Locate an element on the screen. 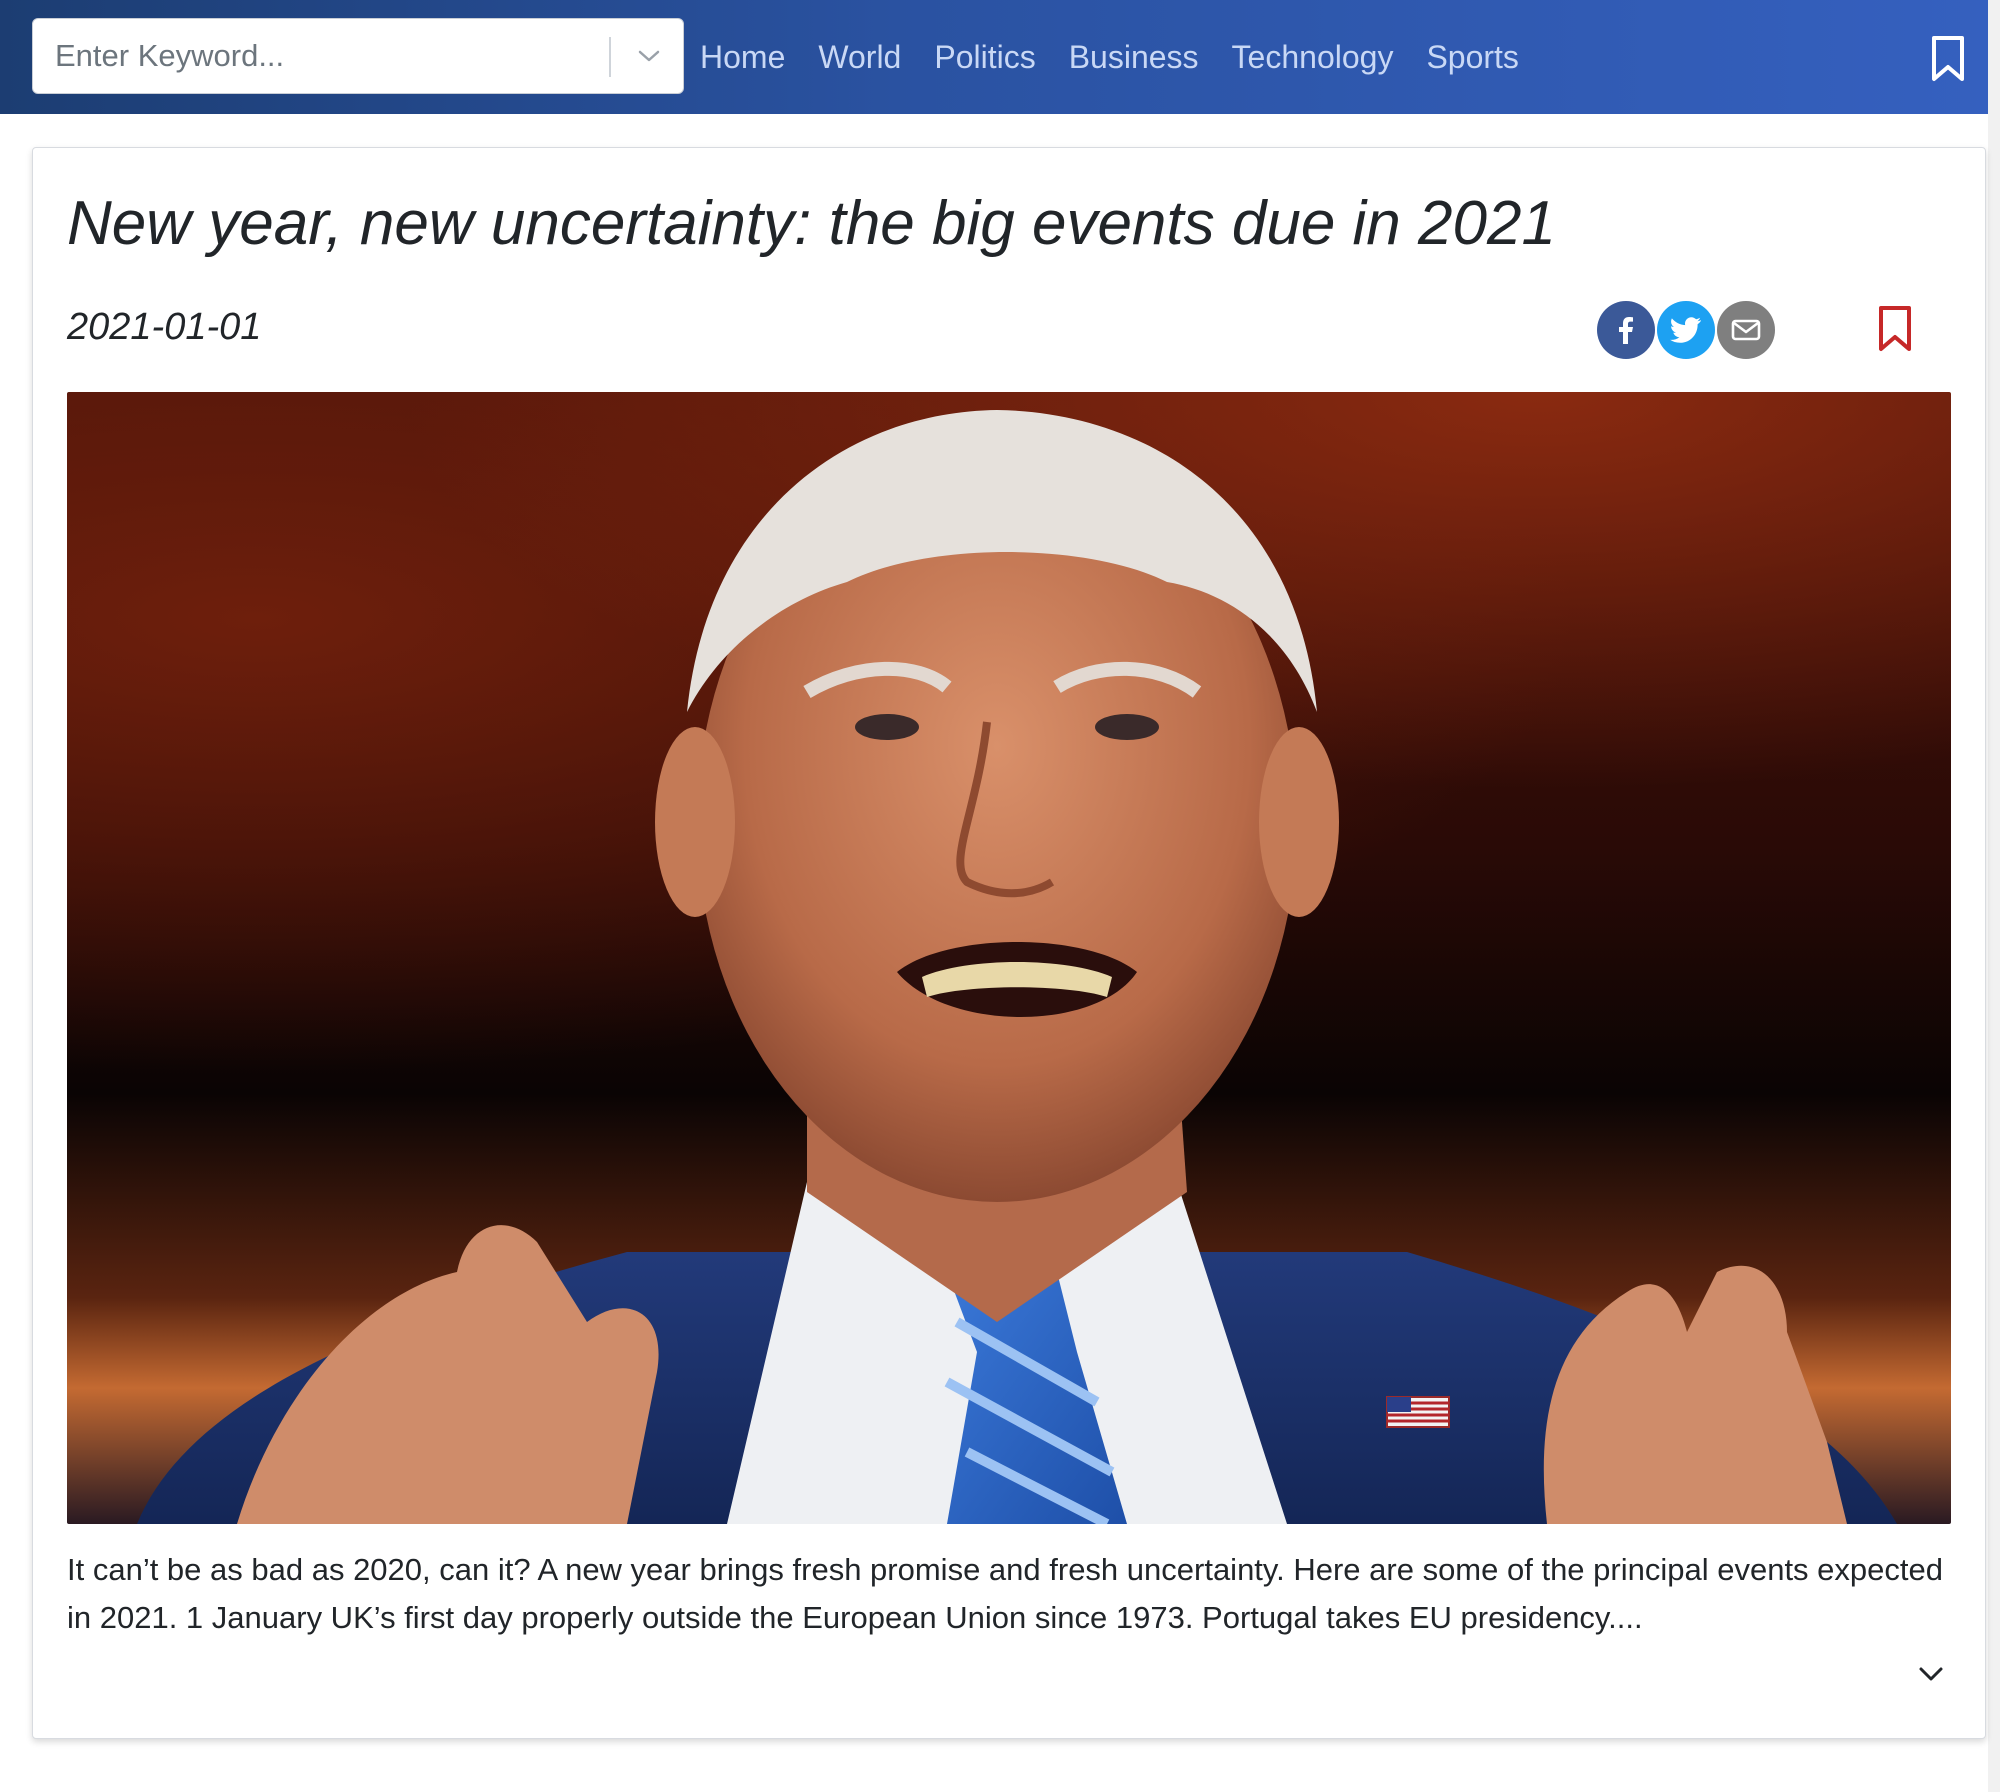  search-dropdown-toggle is located at coordinates (649, 56).